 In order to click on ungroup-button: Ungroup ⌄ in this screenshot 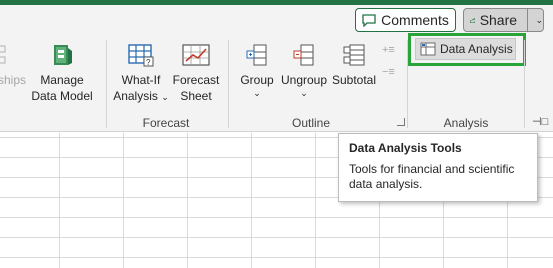, I will do `click(304, 70)`.